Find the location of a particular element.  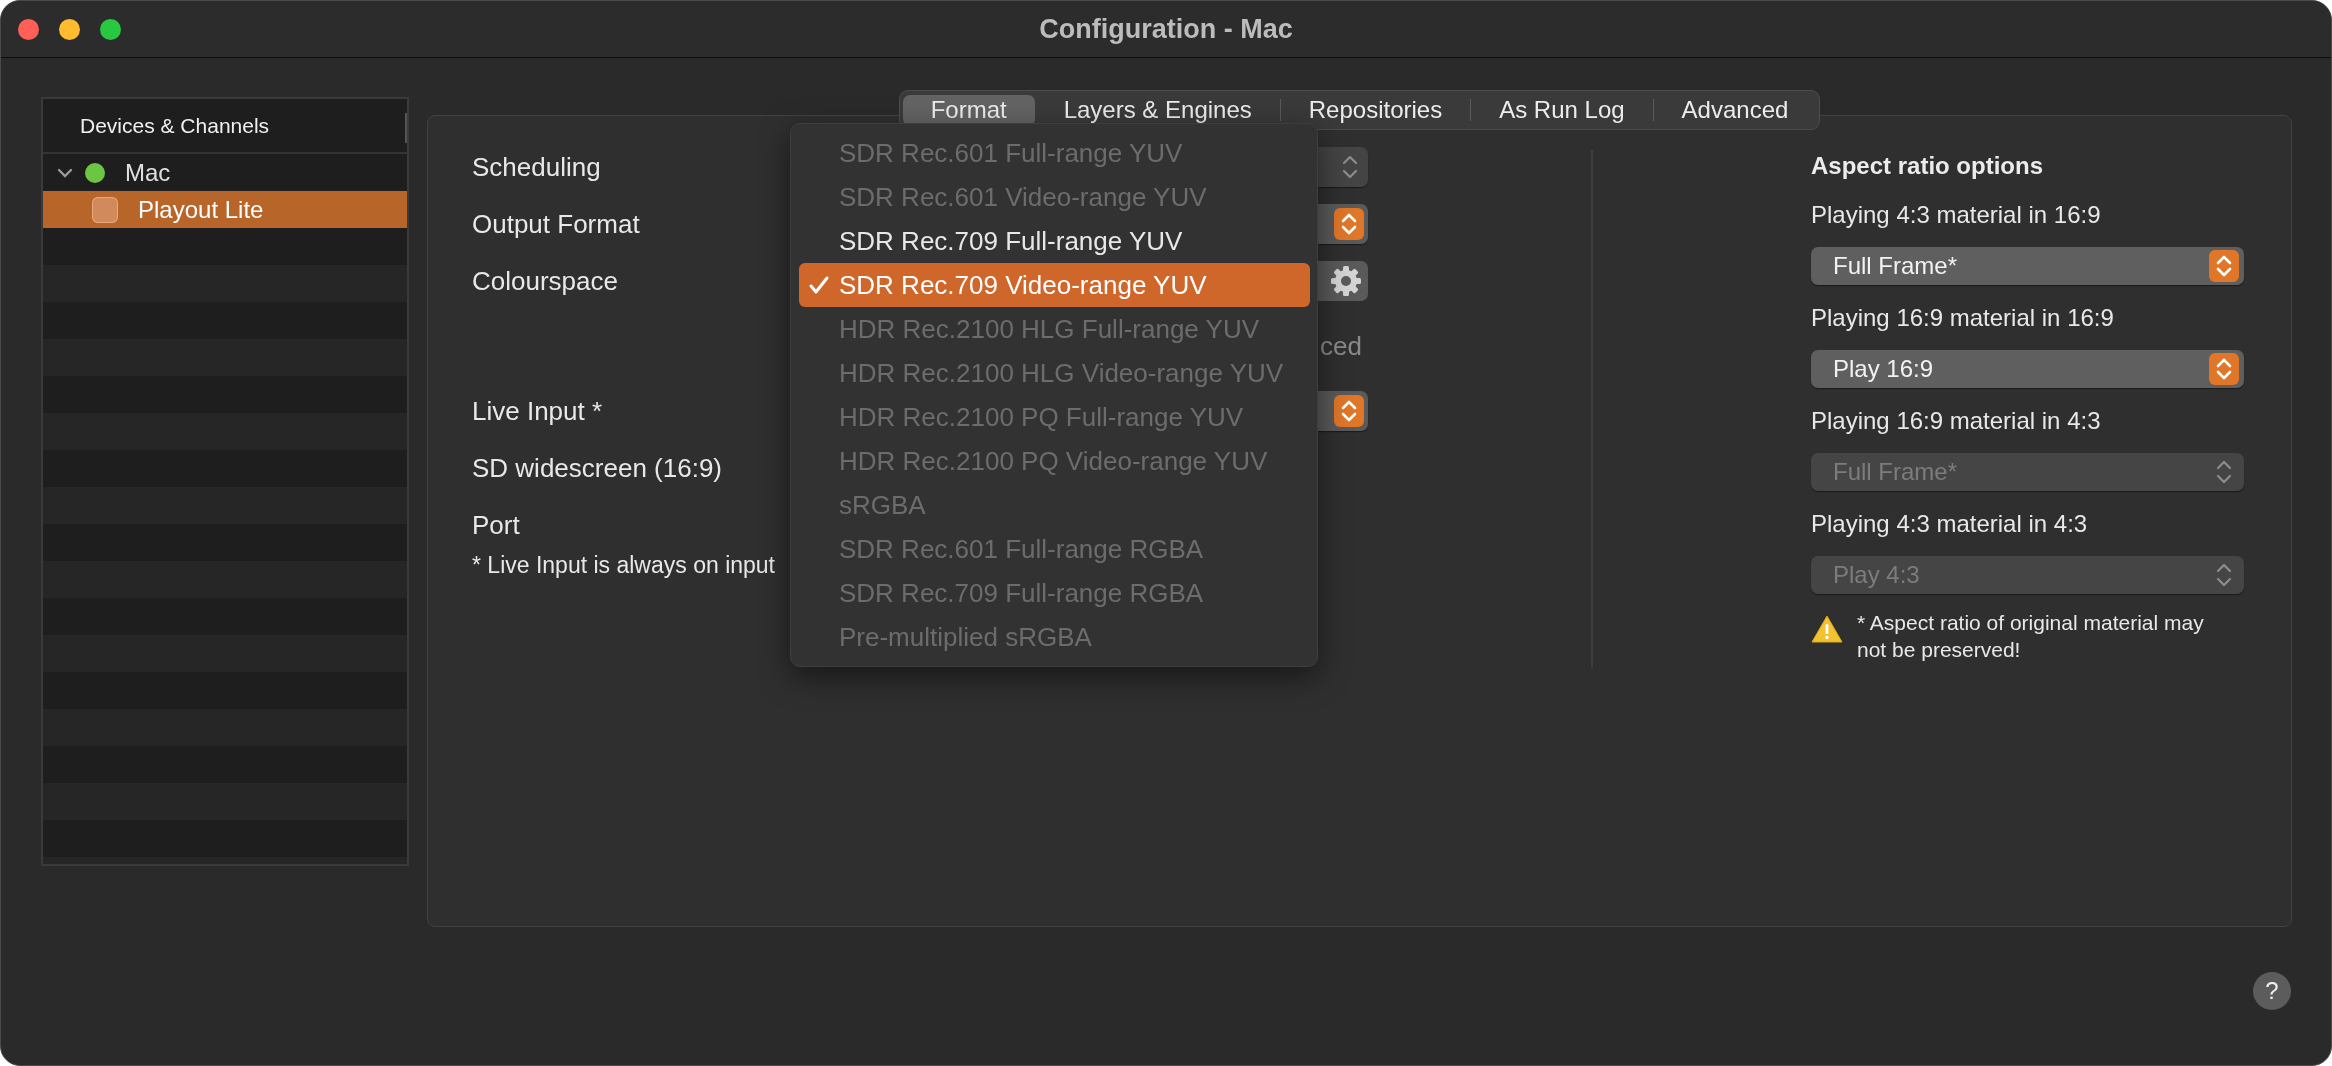

field-label: SD widescreen (16:9) is located at coordinates (597, 468).